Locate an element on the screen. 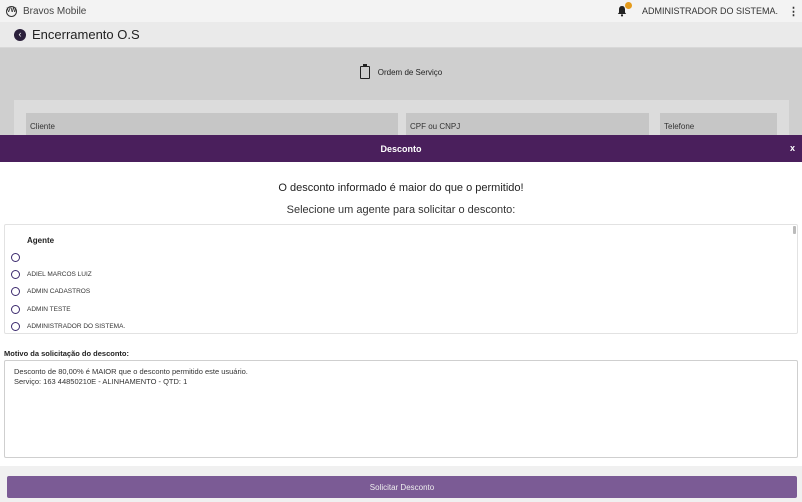 This screenshot has height=502, width=802. agent-column-header: Agente is located at coordinates (41, 240).